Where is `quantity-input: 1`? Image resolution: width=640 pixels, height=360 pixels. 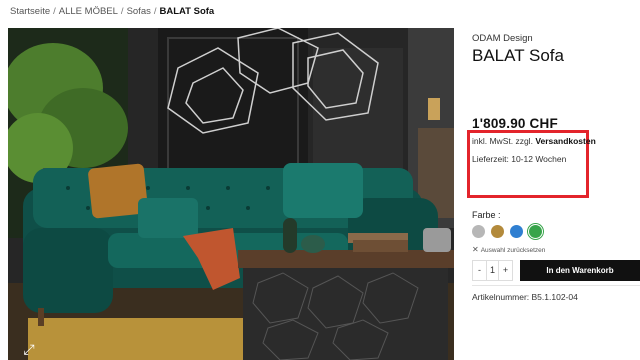
quantity-input: 1 is located at coordinates (492, 270).